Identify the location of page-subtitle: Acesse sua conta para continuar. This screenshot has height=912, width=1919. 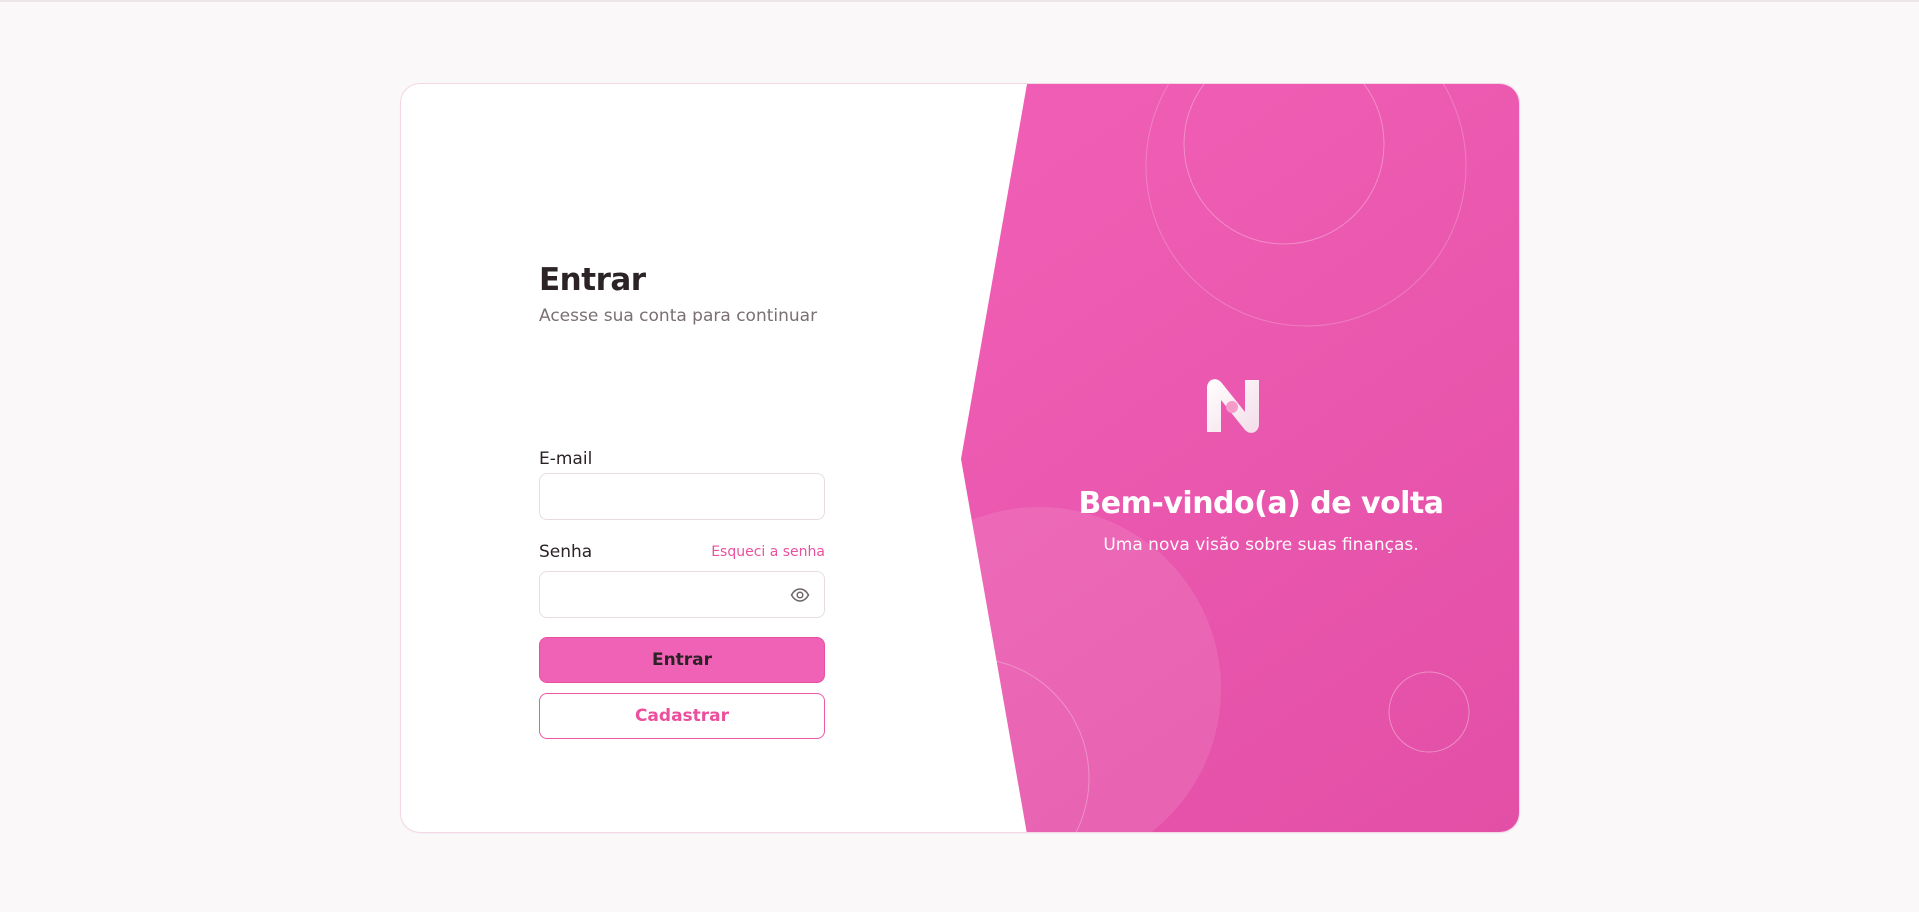
(678, 316).